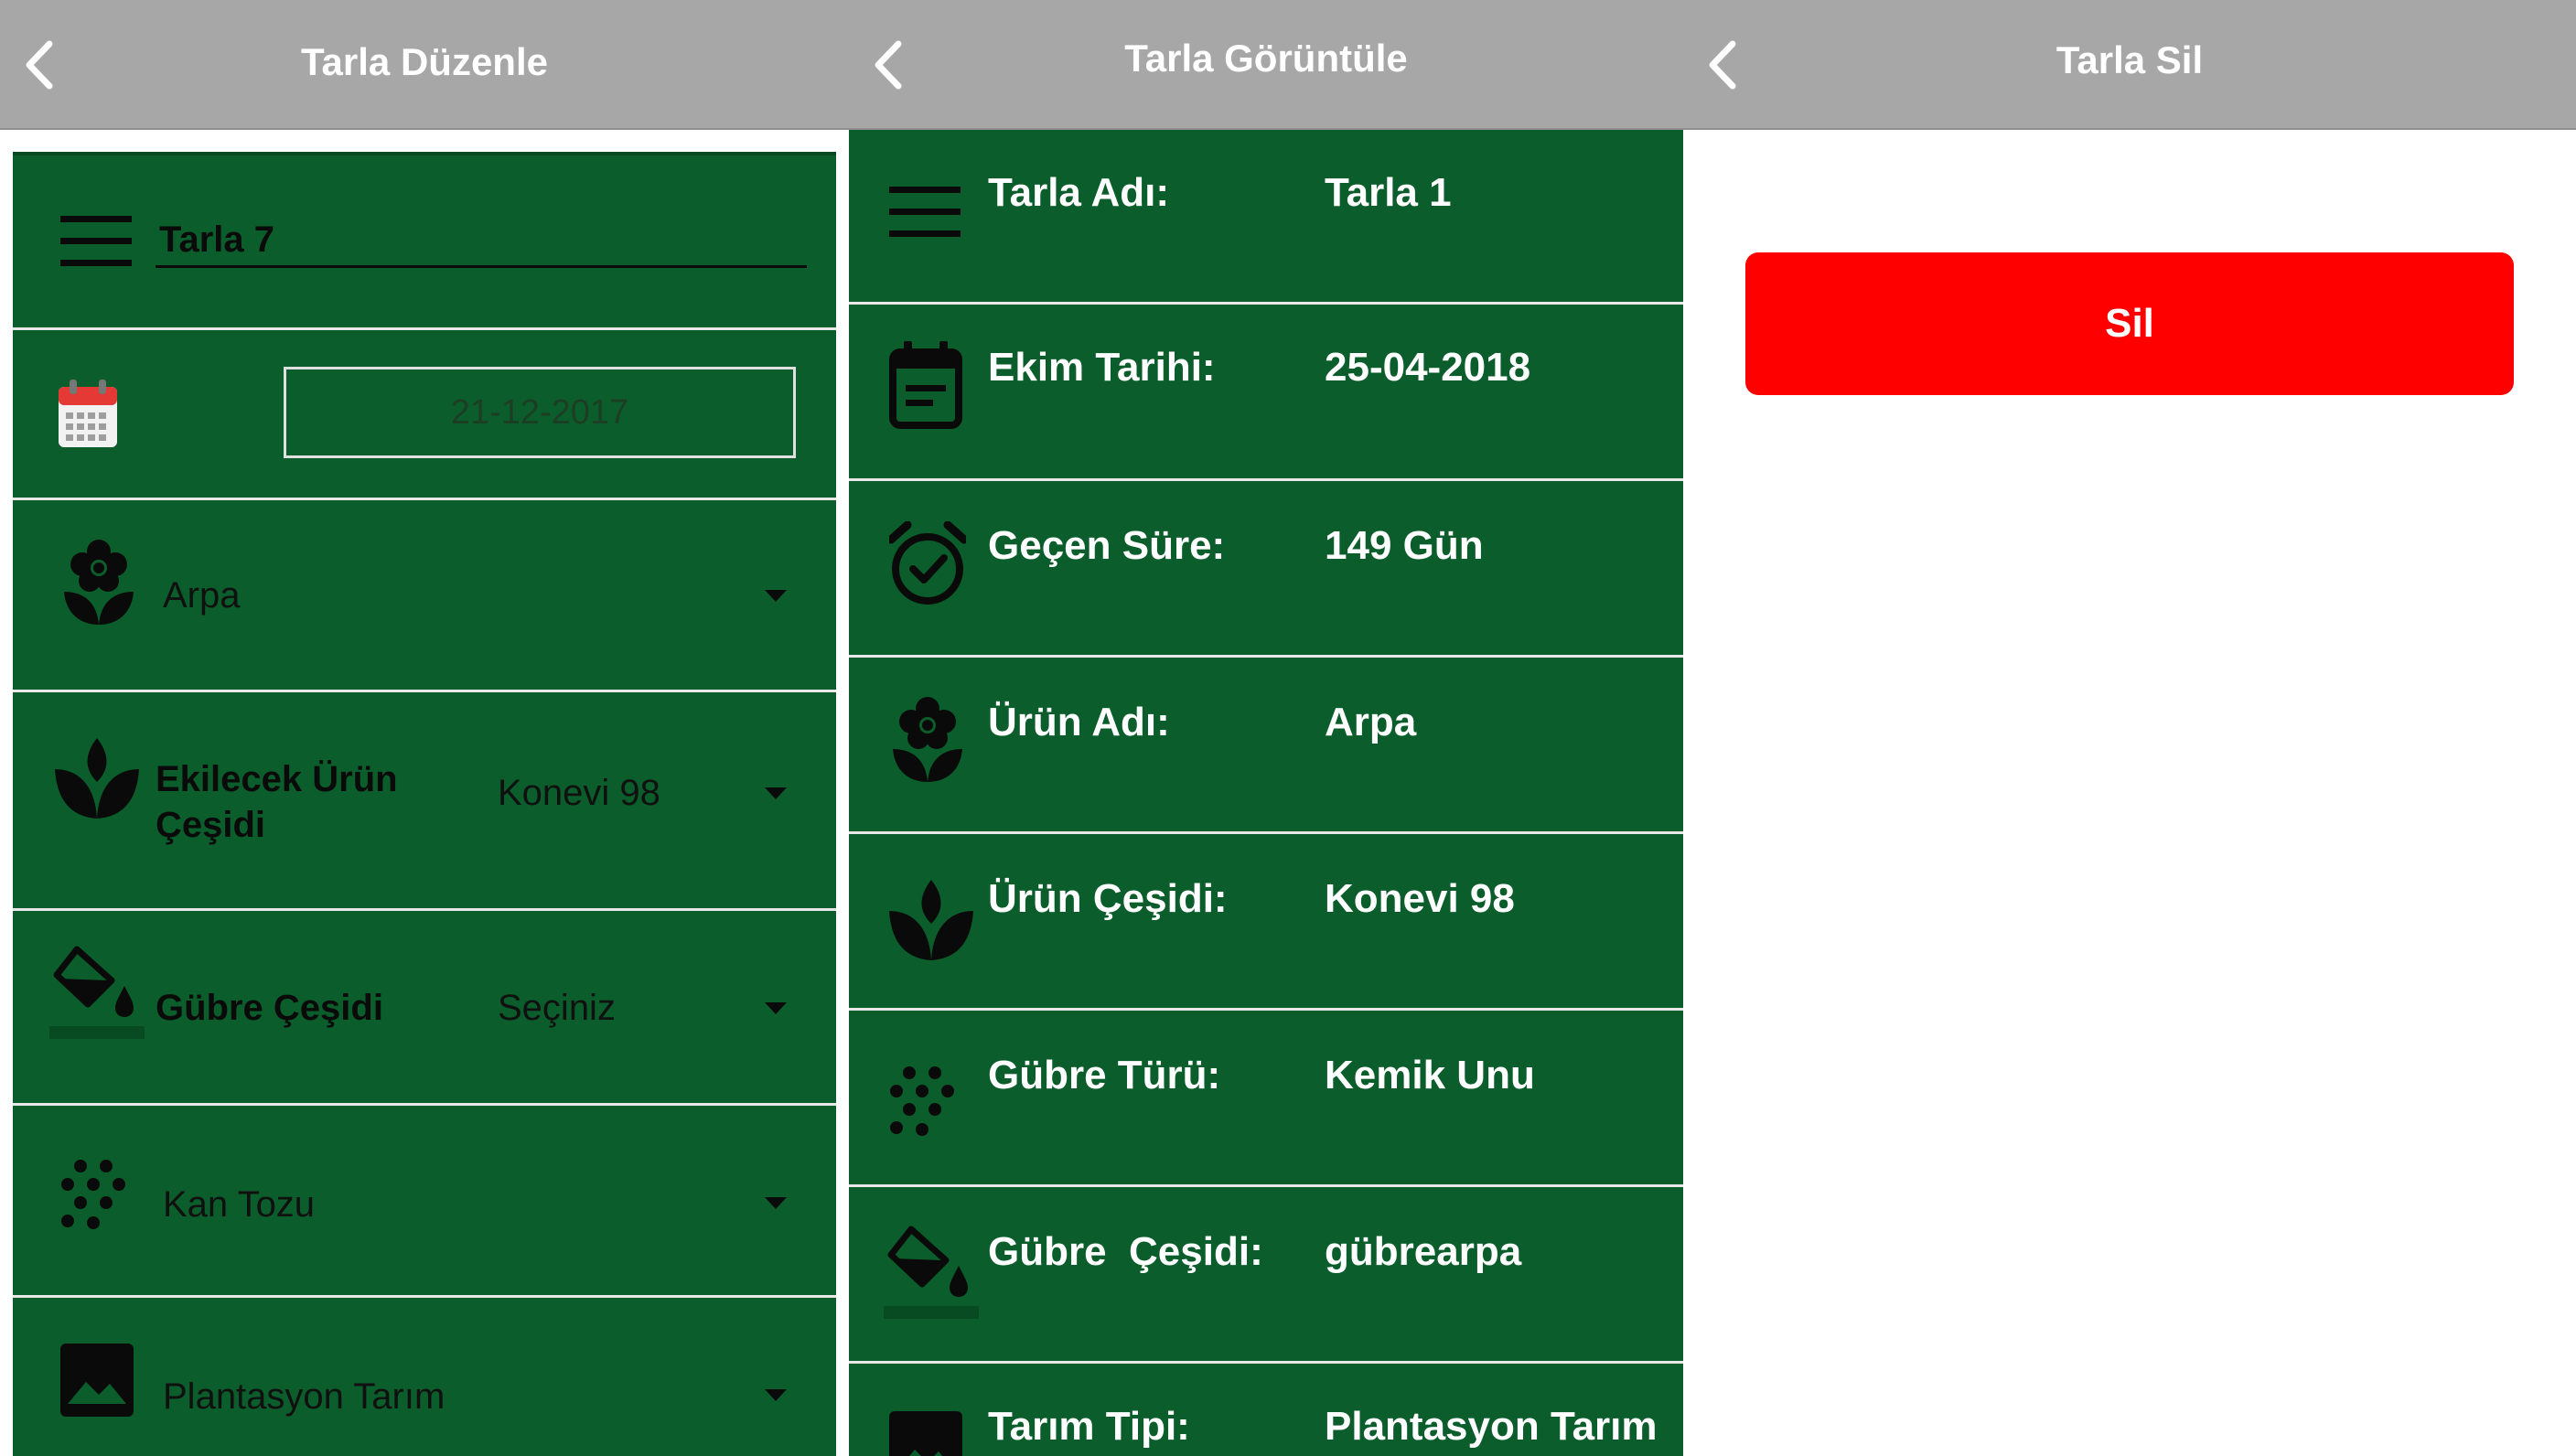 The image size is (2576, 1456). I want to click on detail-value: 25-04-2018, so click(1428, 367).